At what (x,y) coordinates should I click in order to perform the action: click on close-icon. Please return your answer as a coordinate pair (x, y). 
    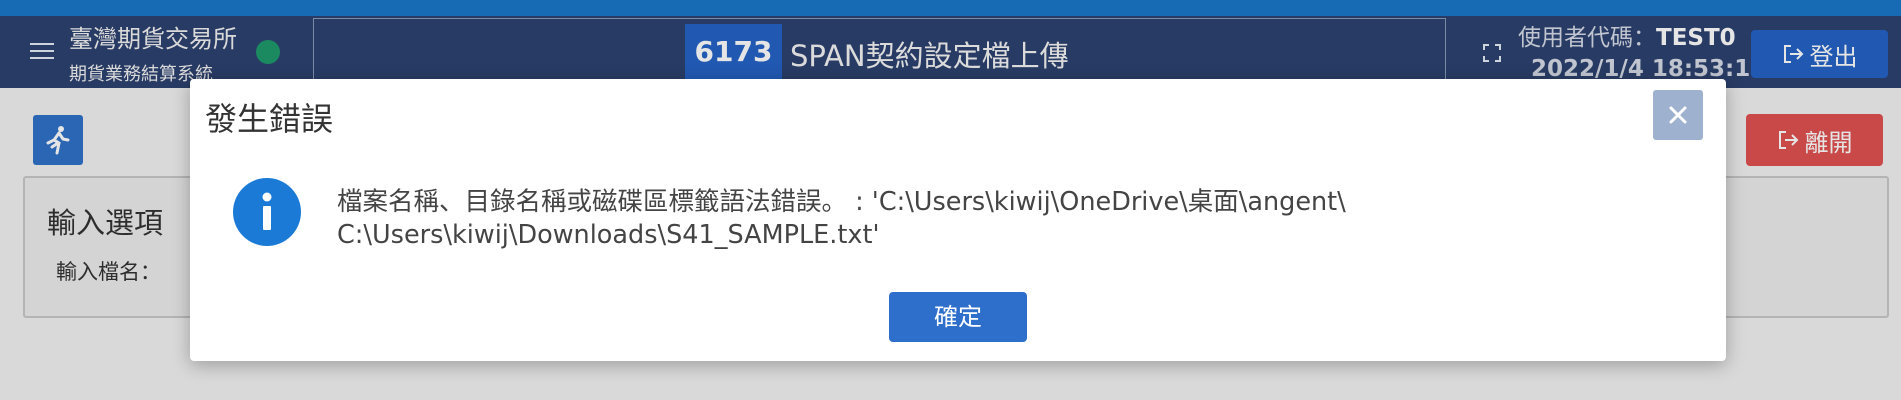
    Looking at the image, I should click on (1678, 115).